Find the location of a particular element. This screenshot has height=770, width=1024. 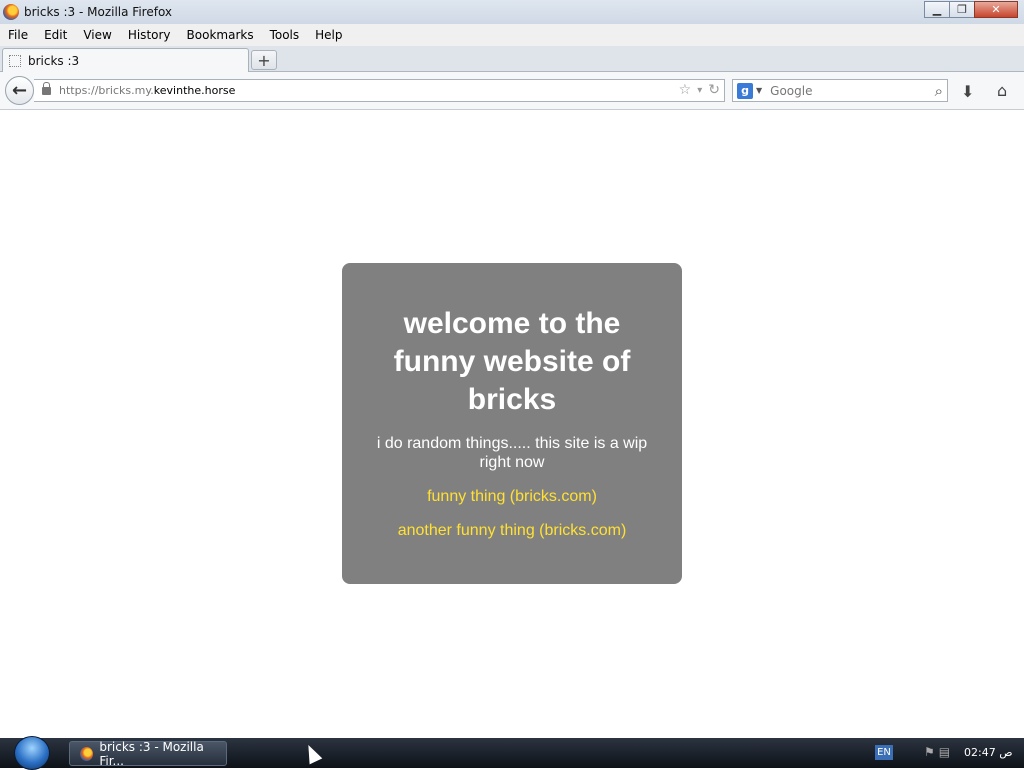

menu-edit: Edit is located at coordinates (55, 35).